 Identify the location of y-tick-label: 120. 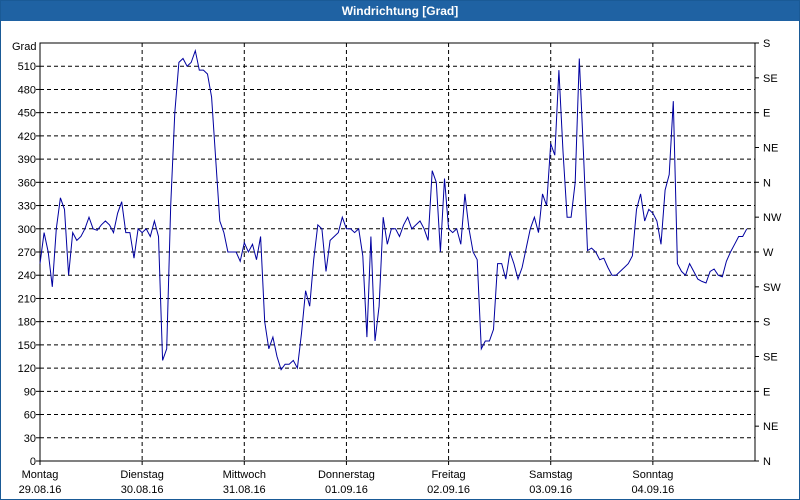
(27, 369).